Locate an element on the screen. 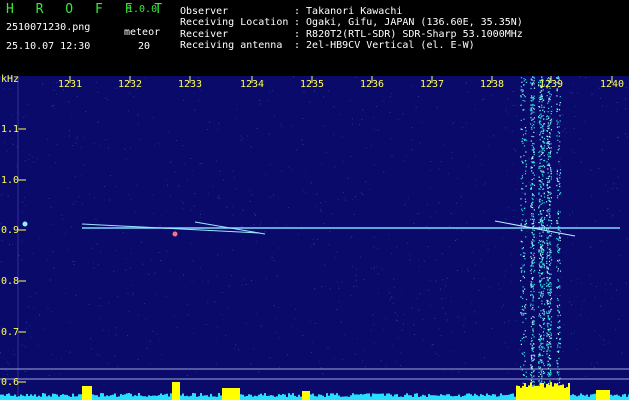 This screenshot has width=629, height=400. x-tick-label: 1238 is located at coordinates (492, 84).